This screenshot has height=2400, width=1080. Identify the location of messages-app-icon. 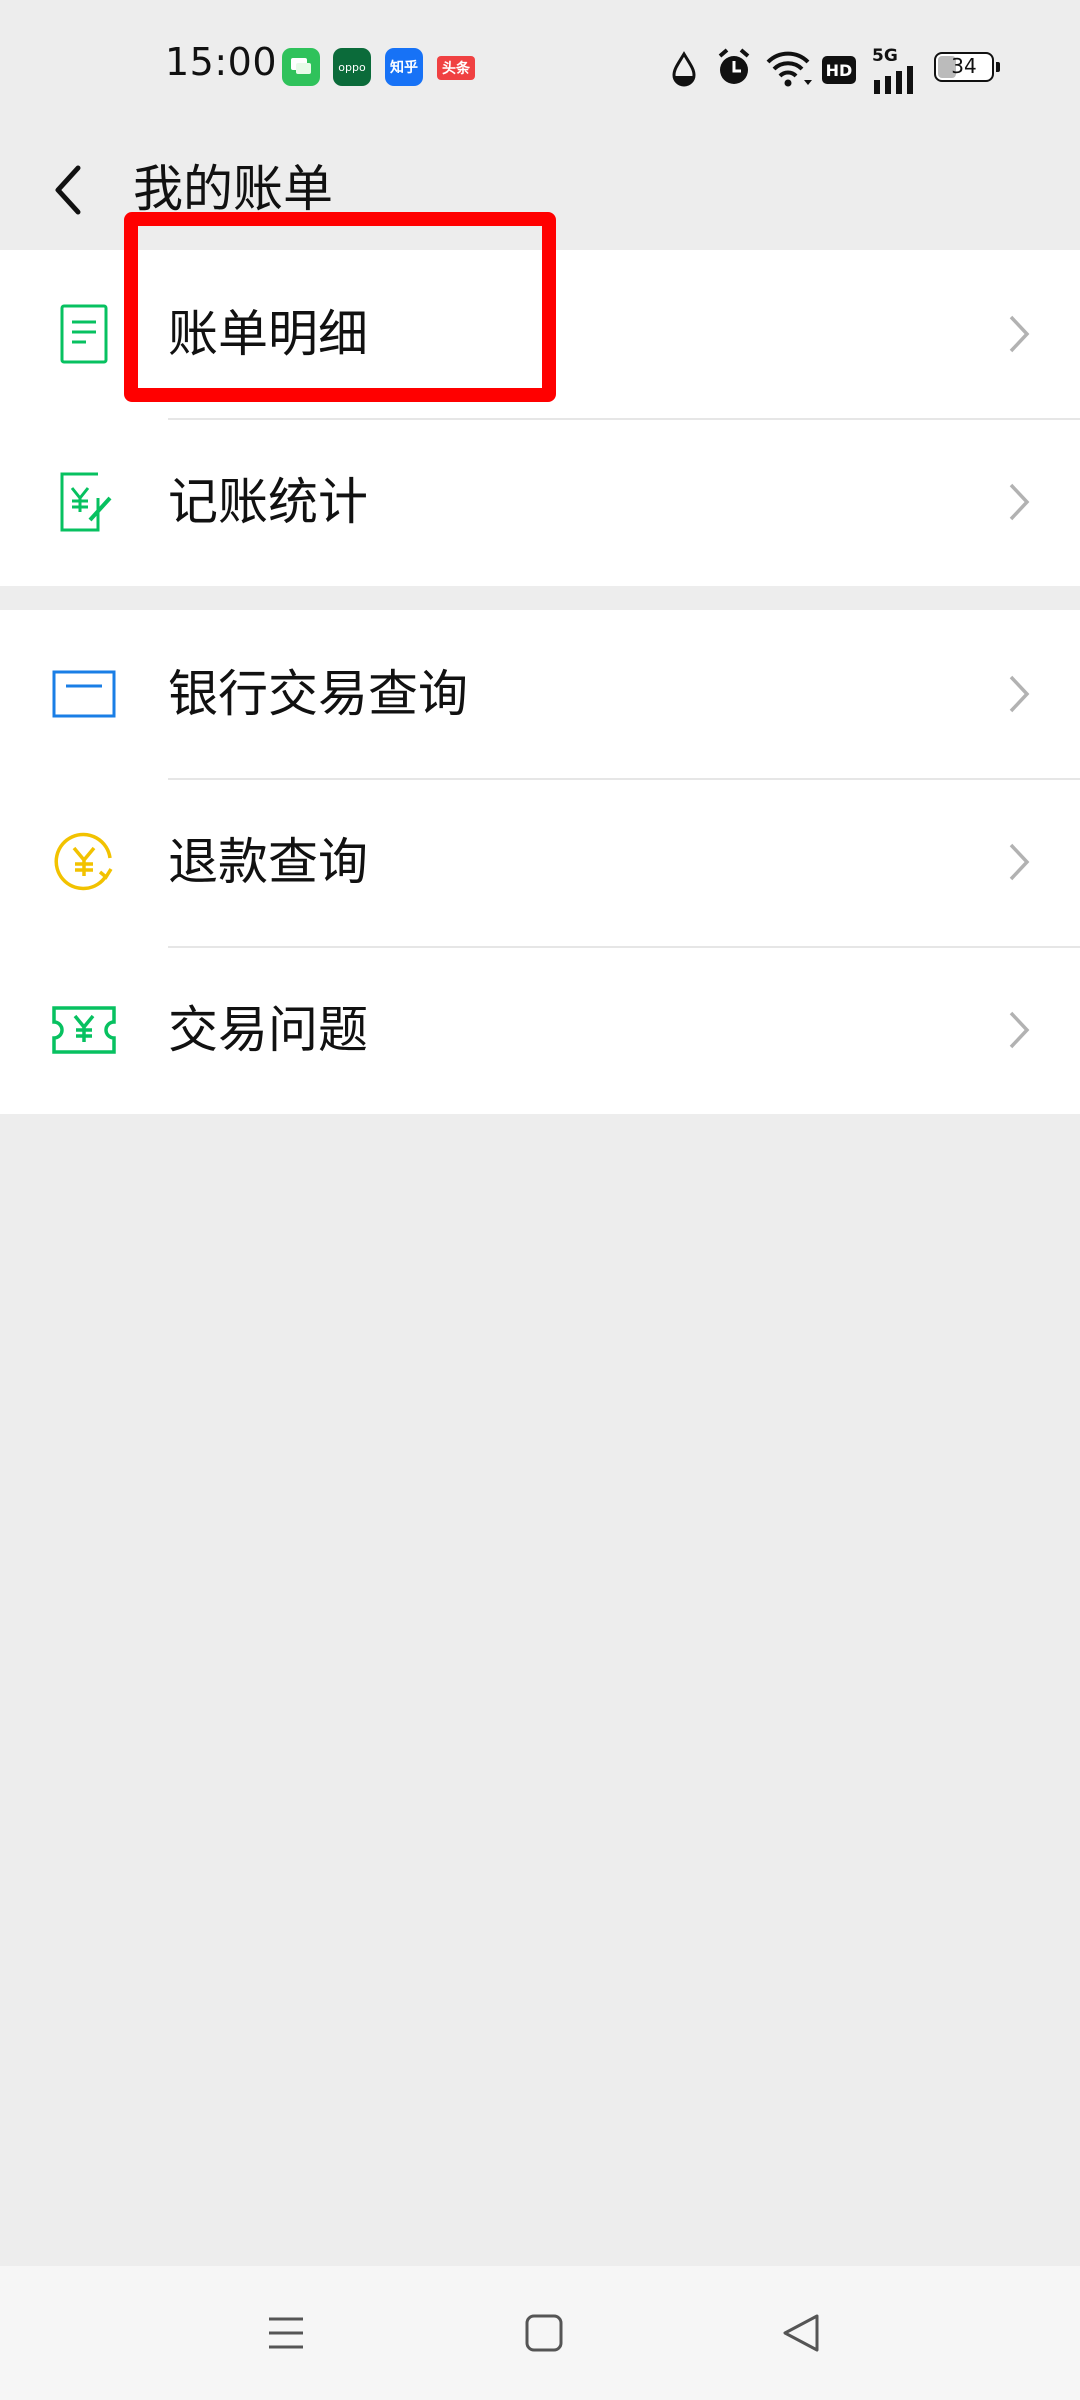
(301, 67).